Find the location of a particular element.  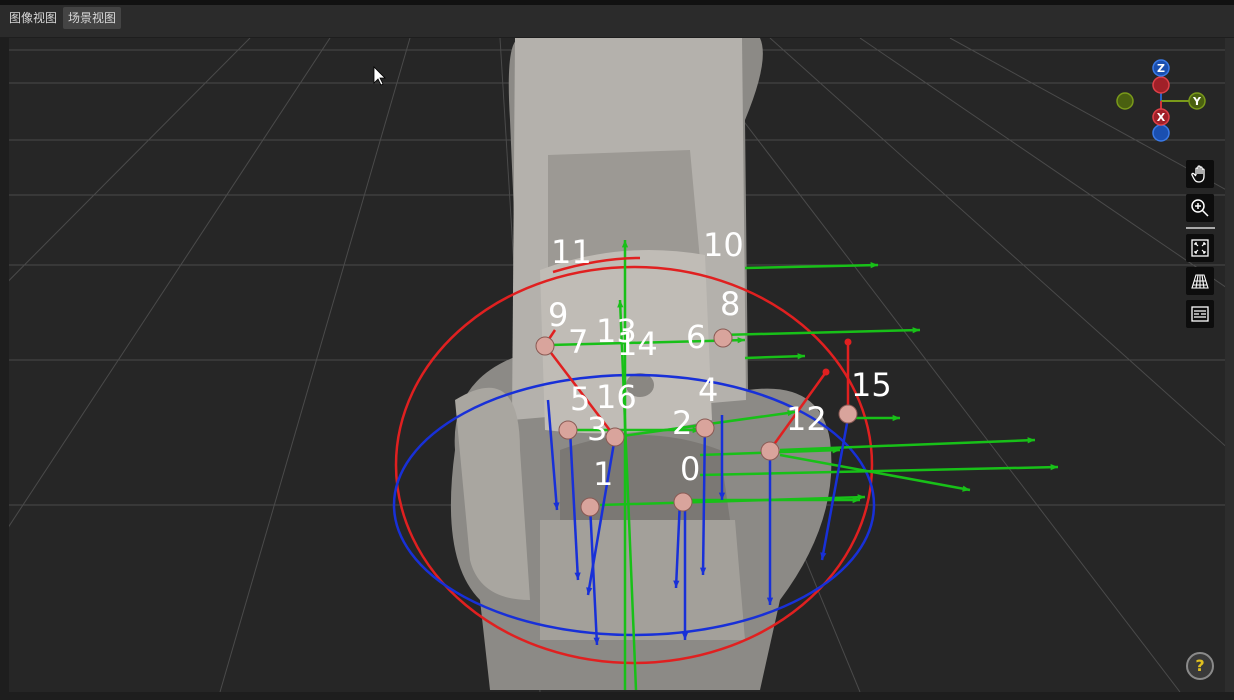

pan-tool-button is located at coordinates (1200, 174).